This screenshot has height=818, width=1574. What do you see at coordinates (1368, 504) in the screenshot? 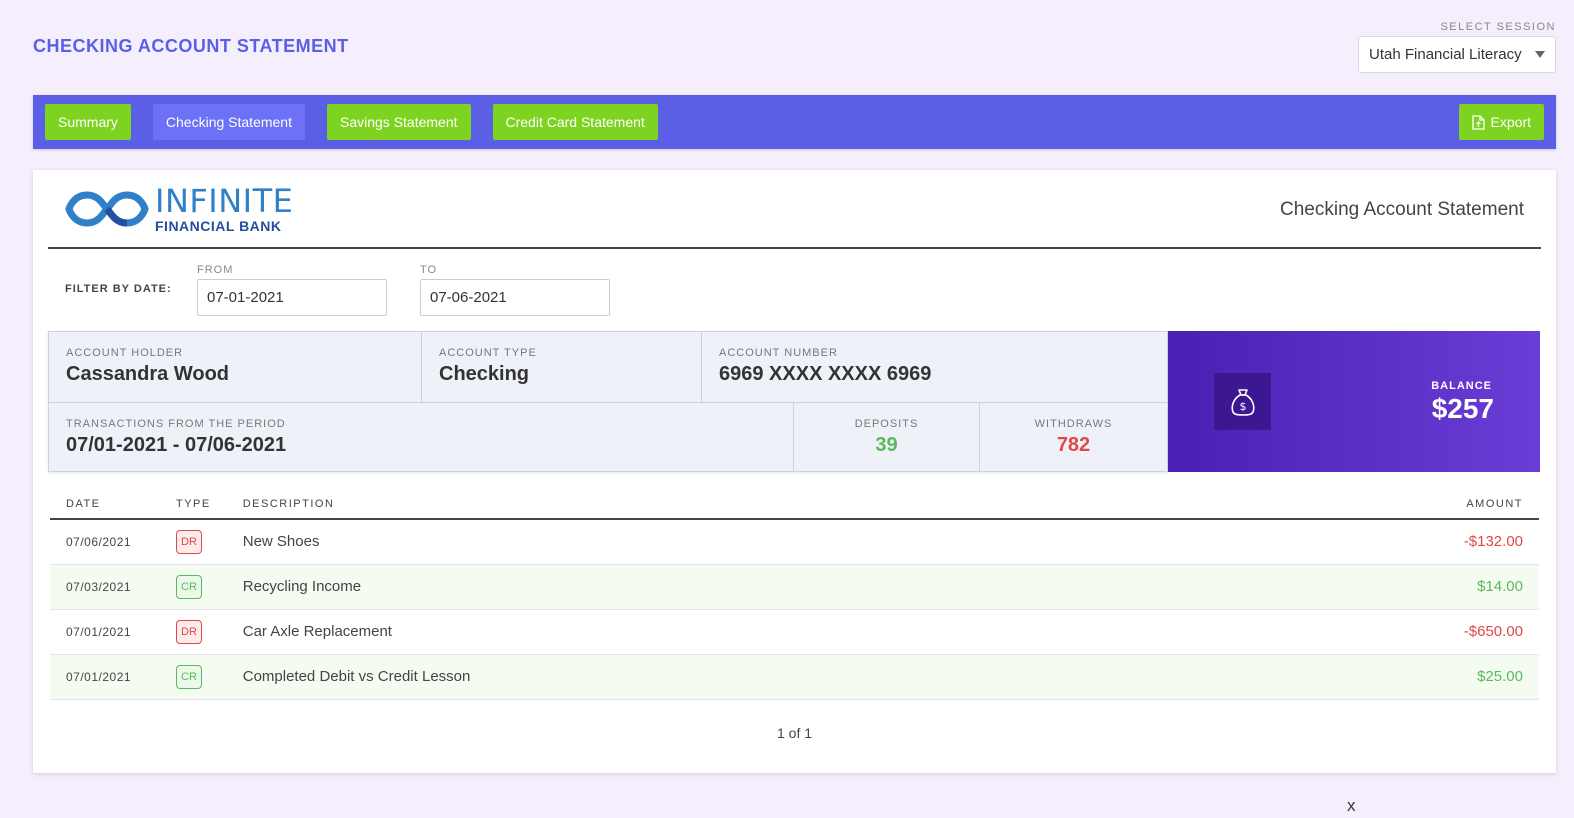
I see `header-amount: AMOUNT` at bounding box center [1368, 504].